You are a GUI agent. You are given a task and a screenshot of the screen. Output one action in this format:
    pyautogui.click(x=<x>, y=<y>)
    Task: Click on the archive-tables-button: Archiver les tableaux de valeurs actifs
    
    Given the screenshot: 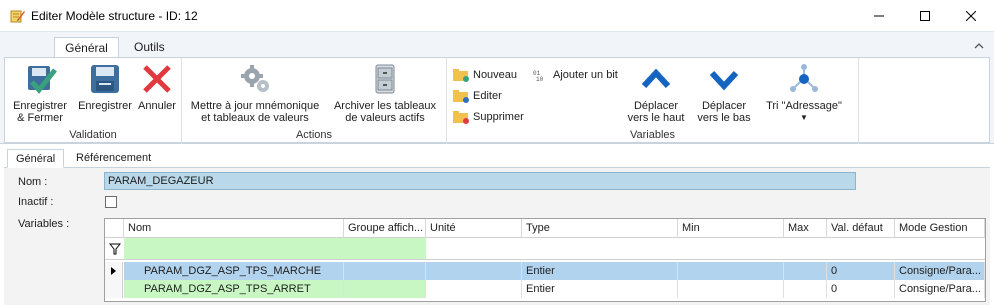 What is the action you would take?
    pyautogui.click(x=385, y=93)
    